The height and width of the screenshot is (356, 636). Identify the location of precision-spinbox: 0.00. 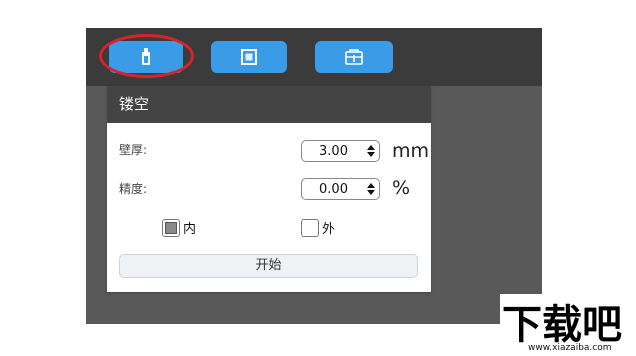
(340, 189).